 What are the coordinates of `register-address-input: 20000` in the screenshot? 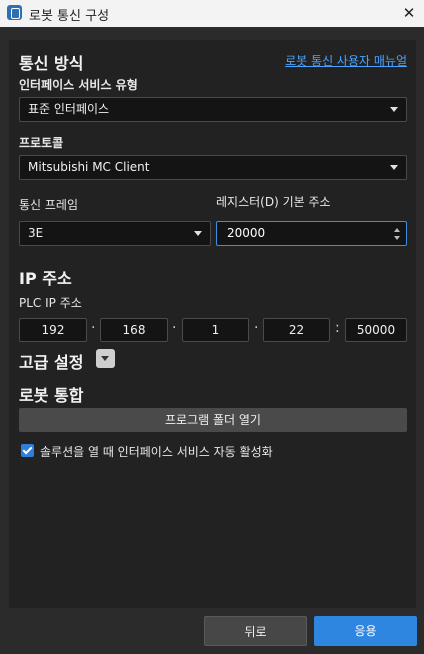 It's located at (311, 233).